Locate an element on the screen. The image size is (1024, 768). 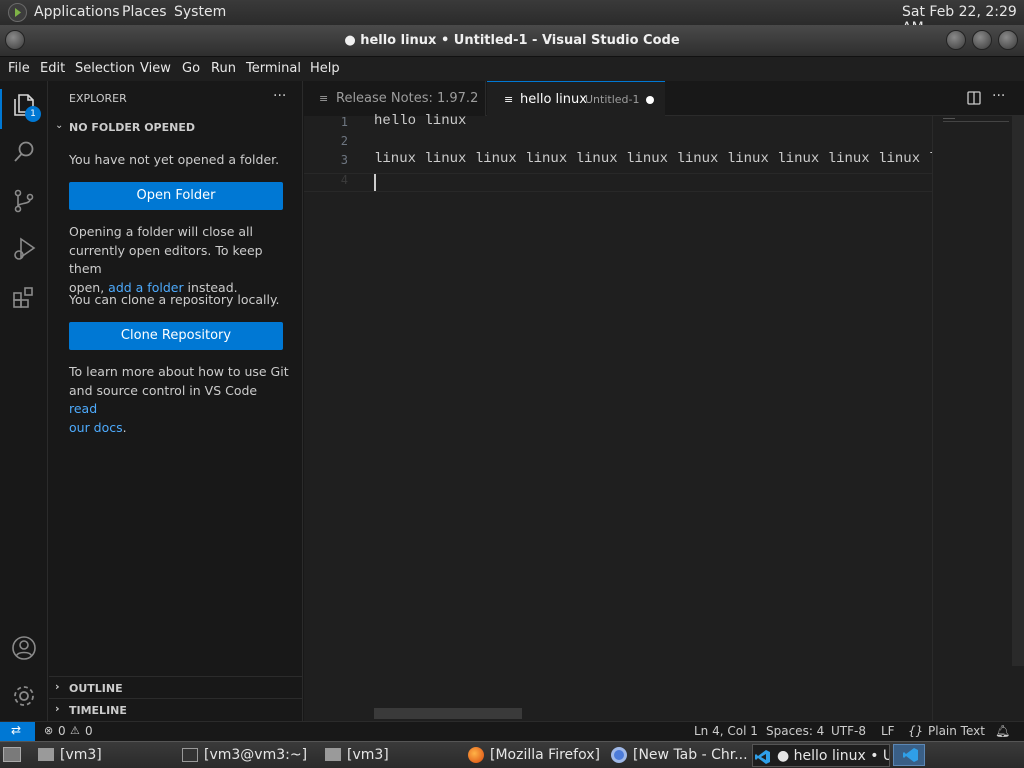
encoding: UTF-8 is located at coordinates (848, 731).